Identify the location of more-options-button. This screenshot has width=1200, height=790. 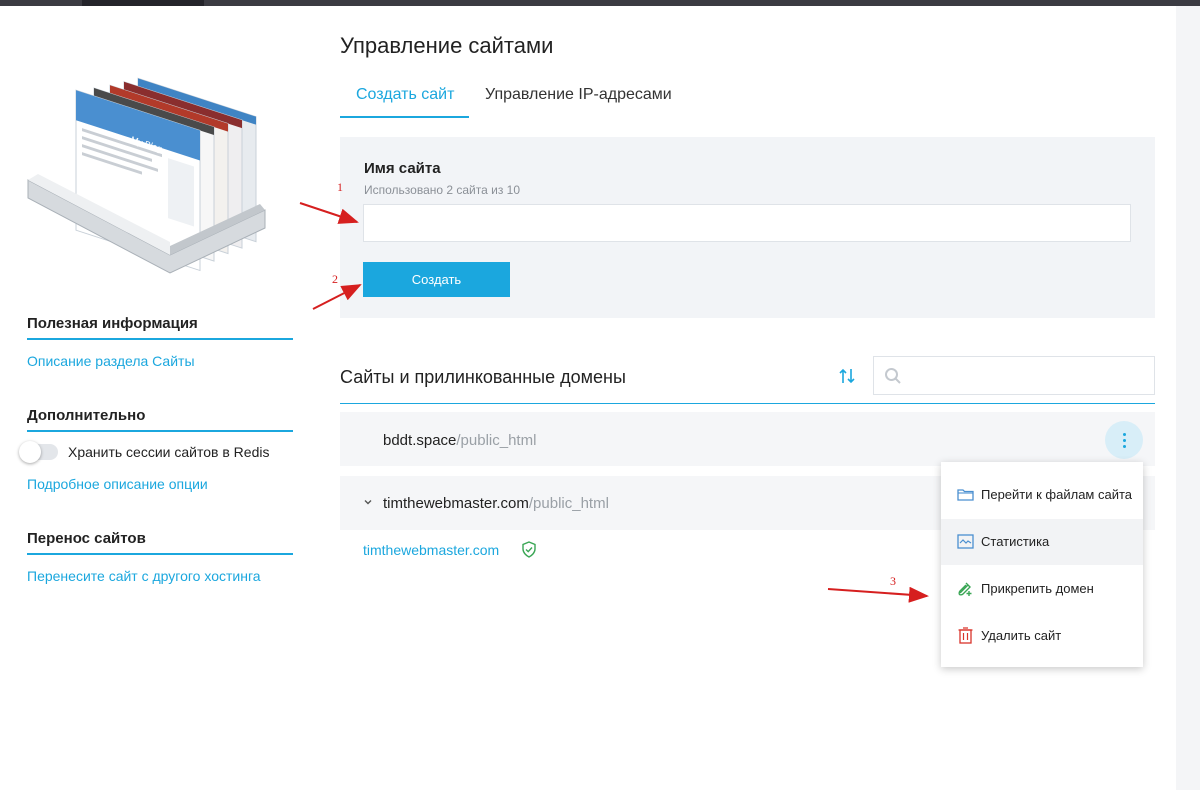
(1124, 440).